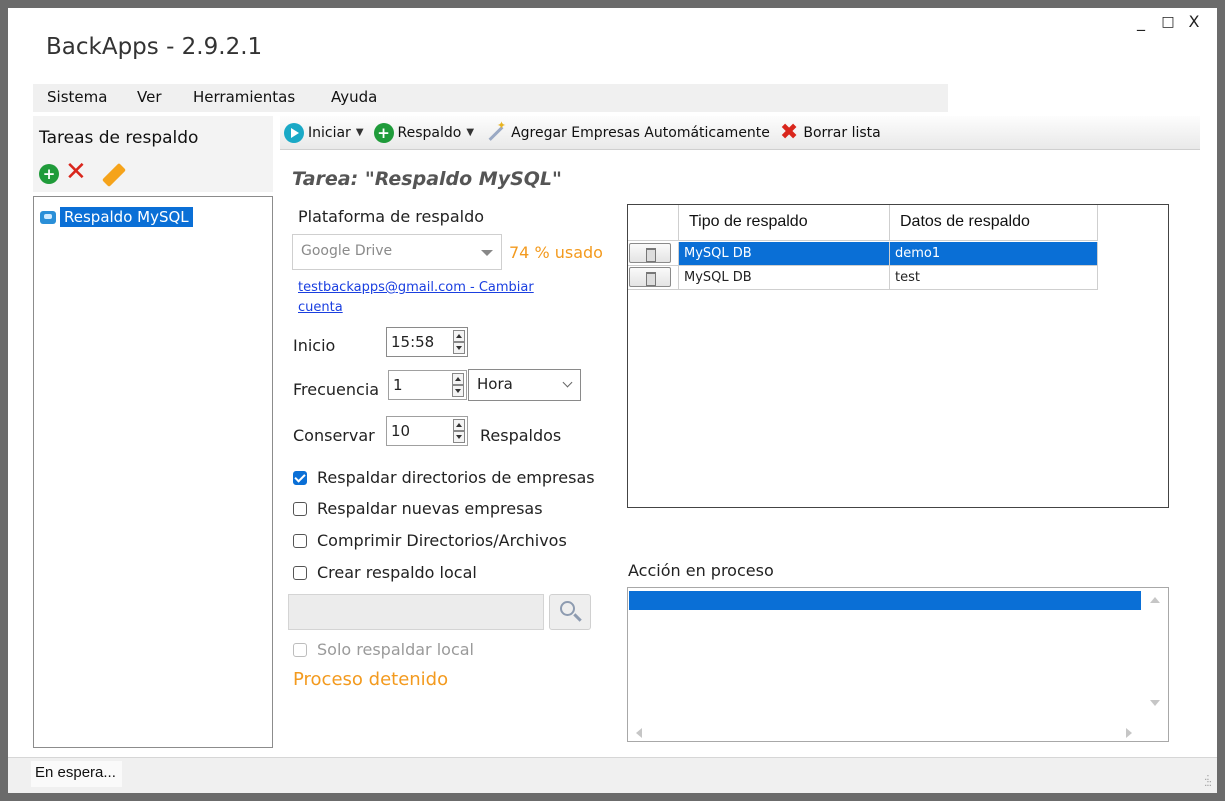 This screenshot has width=1225, height=801. What do you see at coordinates (418, 508) in the screenshot?
I see `option-new-companies: Respaldar nuevas empresas` at bounding box center [418, 508].